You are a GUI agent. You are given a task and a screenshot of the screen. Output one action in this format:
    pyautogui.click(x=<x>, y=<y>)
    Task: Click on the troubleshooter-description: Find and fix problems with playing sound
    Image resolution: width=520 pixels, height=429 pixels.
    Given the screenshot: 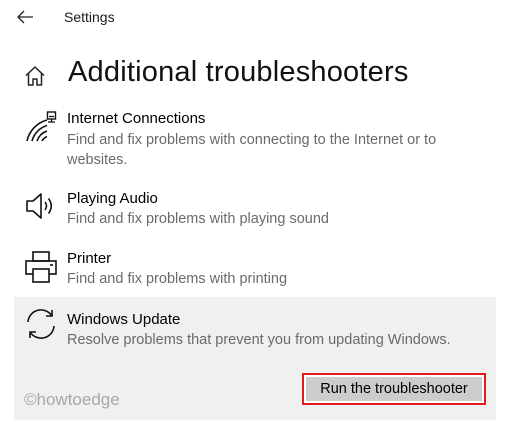 What is the action you would take?
    pyautogui.click(x=198, y=219)
    